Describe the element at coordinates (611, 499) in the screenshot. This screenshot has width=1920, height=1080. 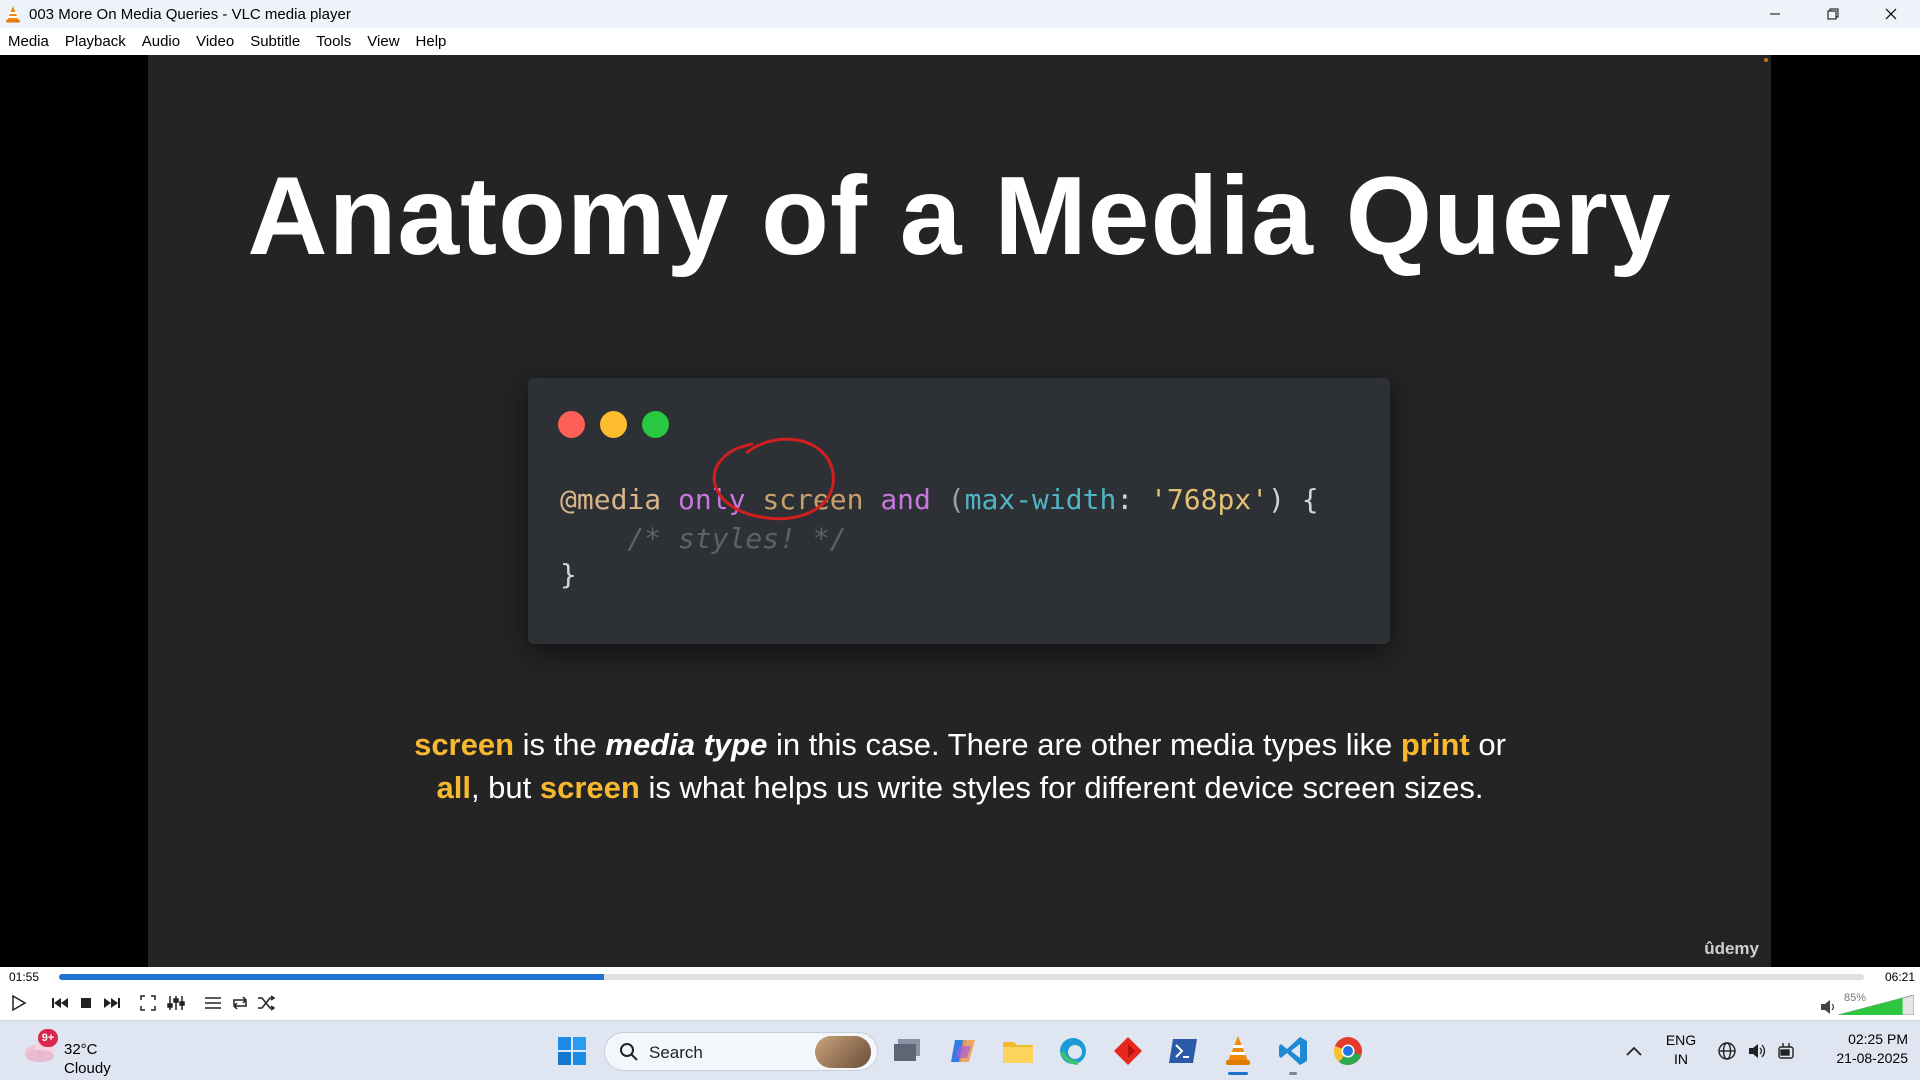
I see `code-token: @media` at that location.